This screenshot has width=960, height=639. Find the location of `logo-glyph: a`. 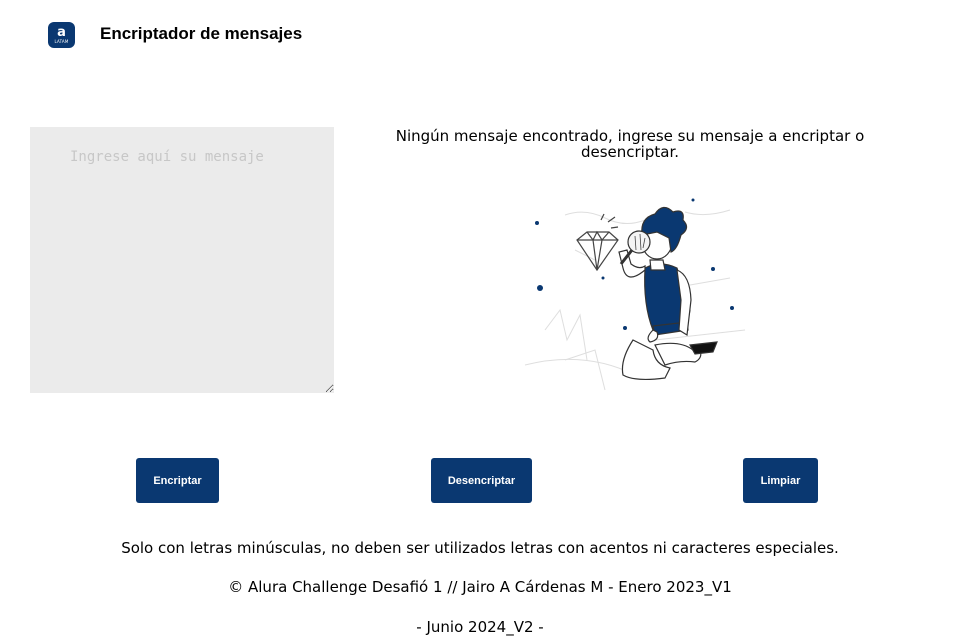

logo-glyph: a is located at coordinates (61, 32).